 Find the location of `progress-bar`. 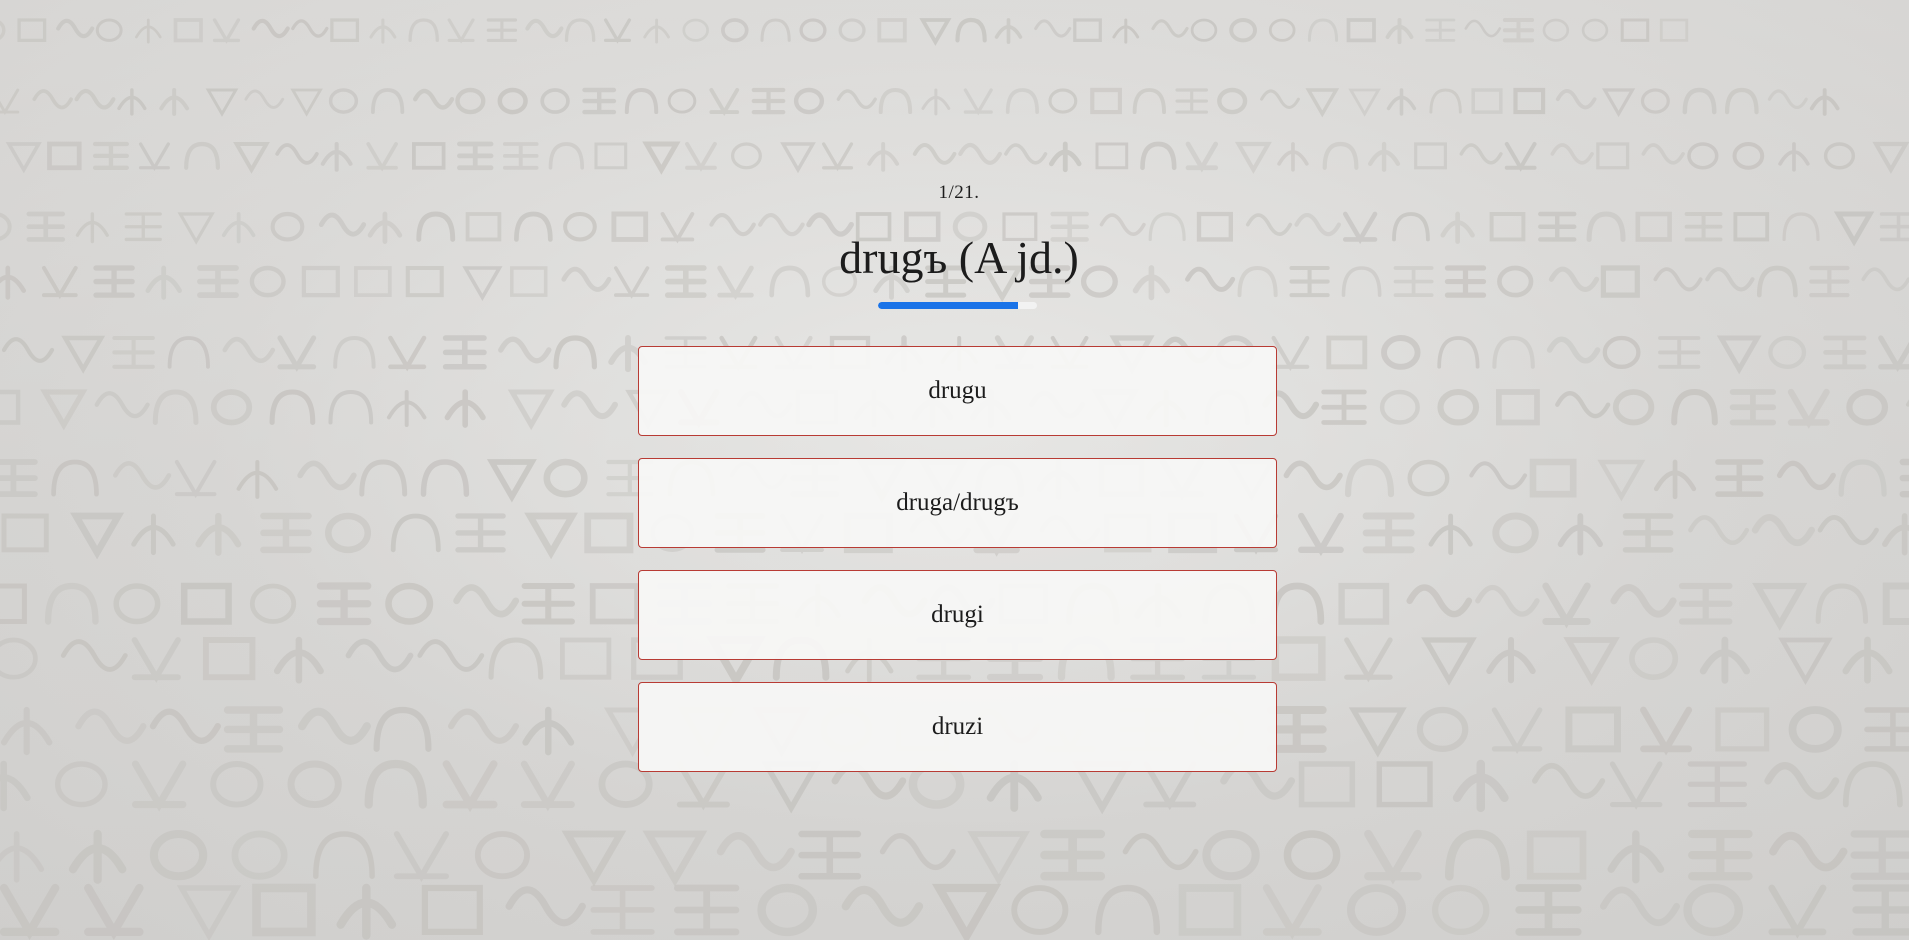

progress-bar is located at coordinates (957, 305).